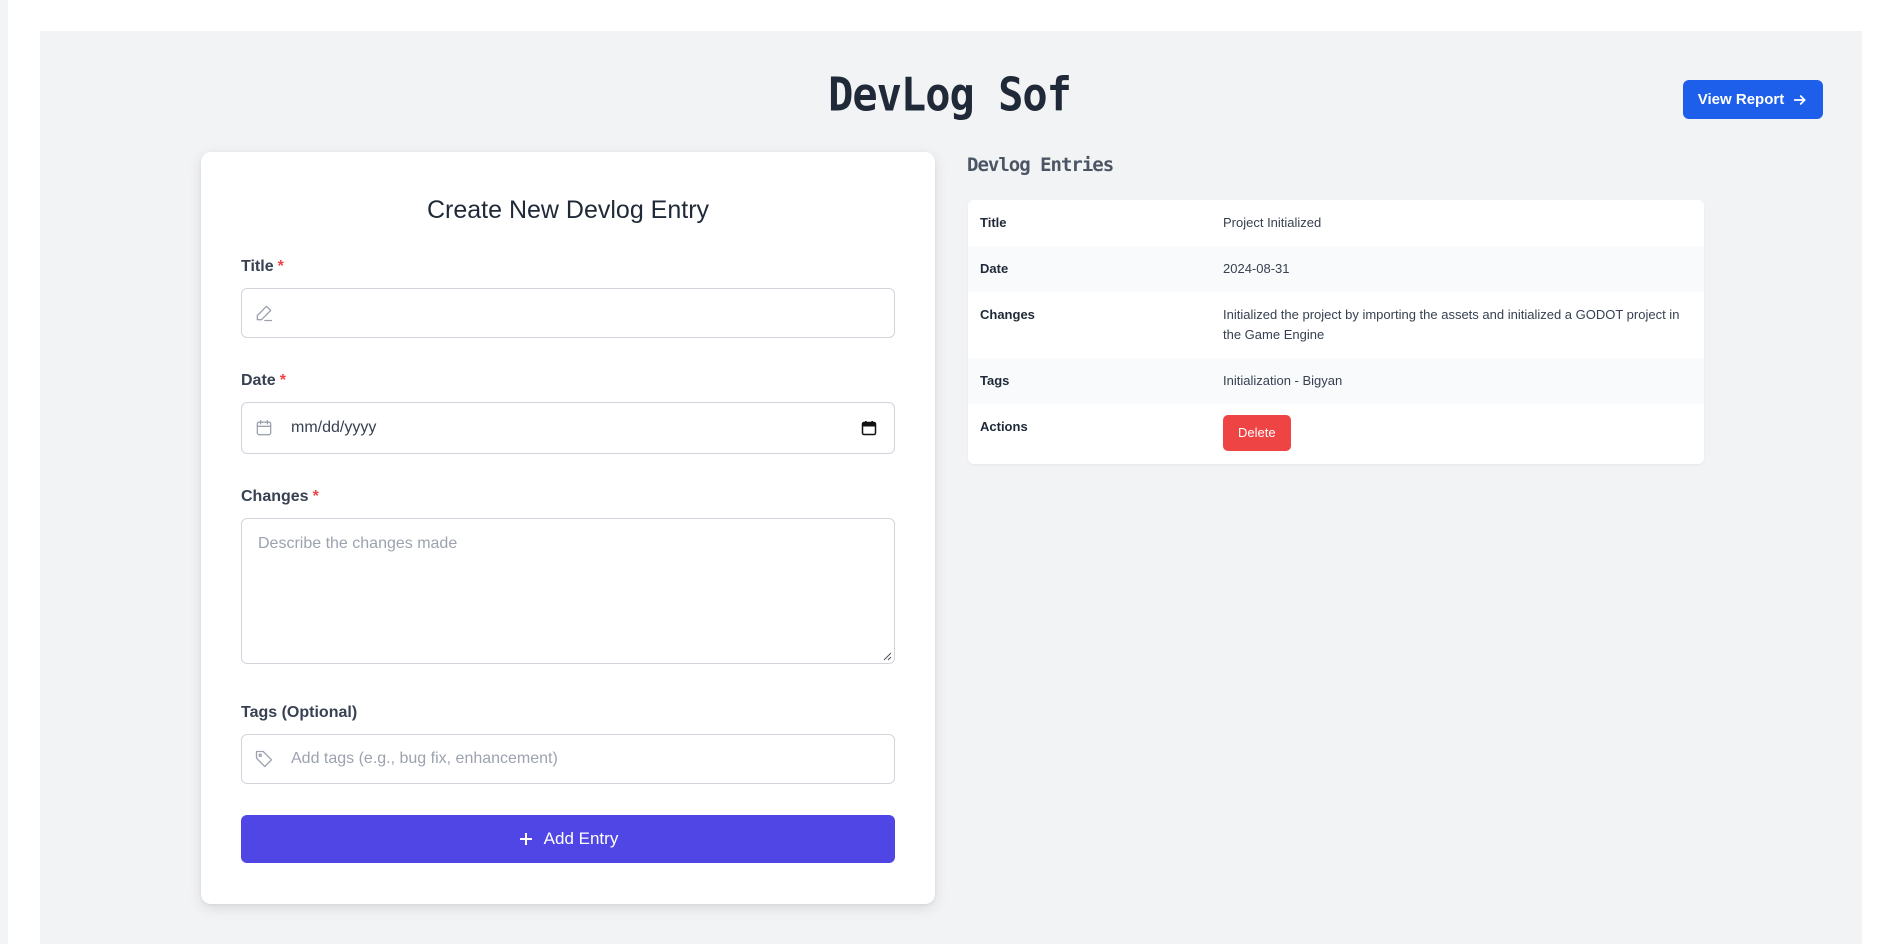  I want to click on row-key: Title, so click(993, 222).